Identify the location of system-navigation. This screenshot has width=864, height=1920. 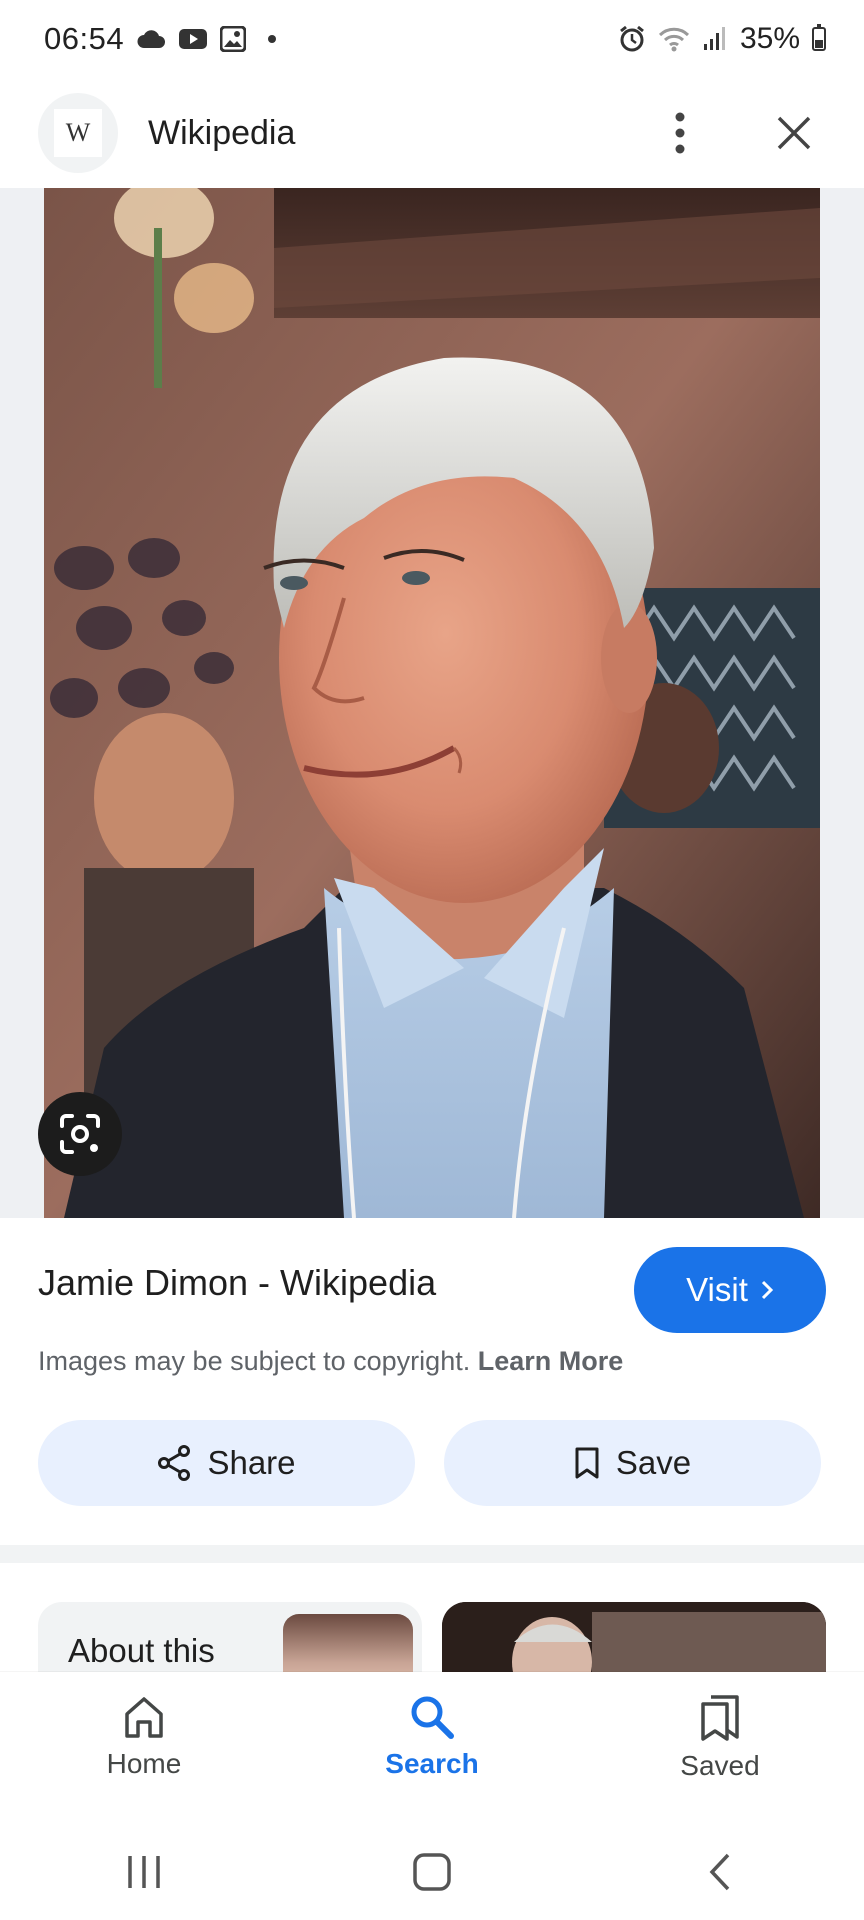
(432, 1872).